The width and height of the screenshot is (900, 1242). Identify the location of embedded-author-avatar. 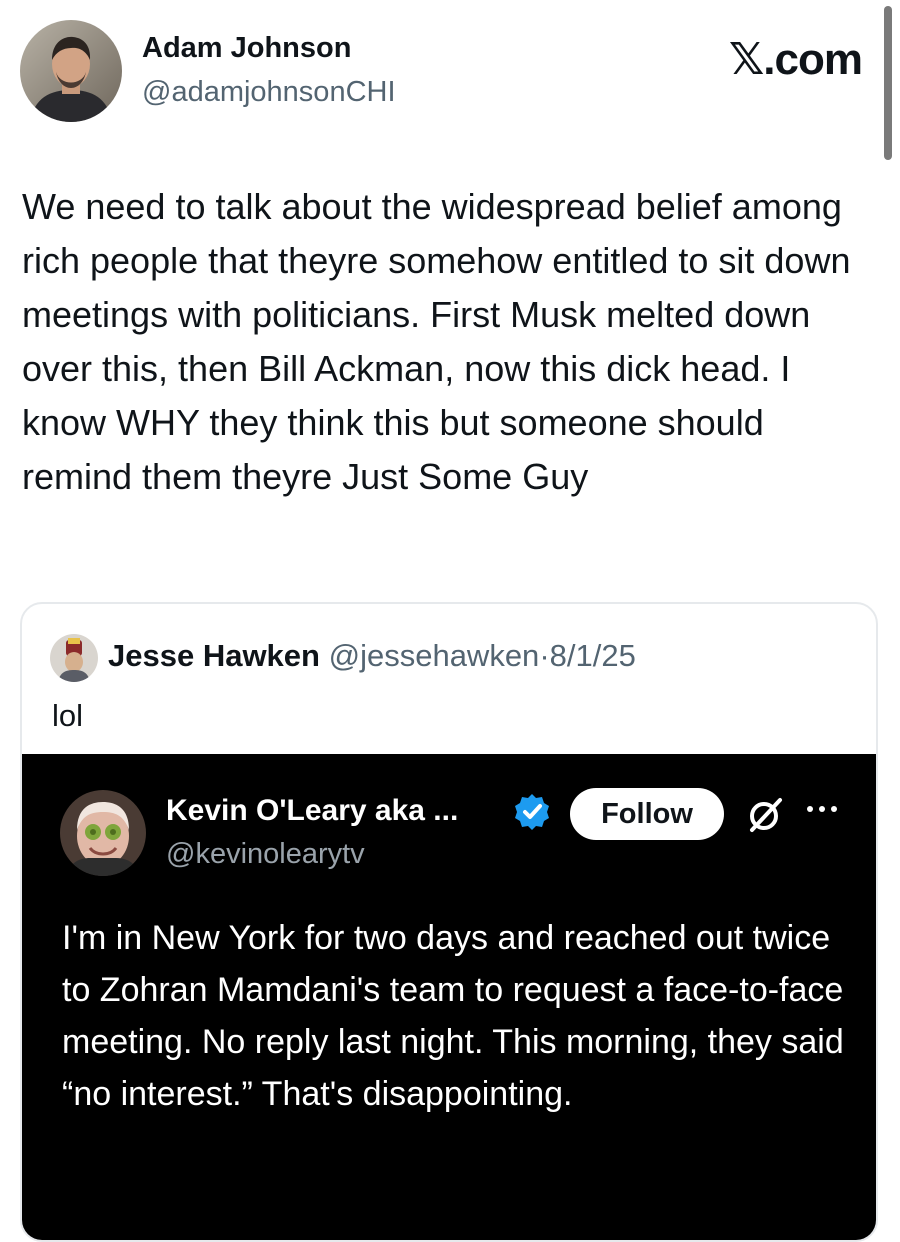
(103, 833).